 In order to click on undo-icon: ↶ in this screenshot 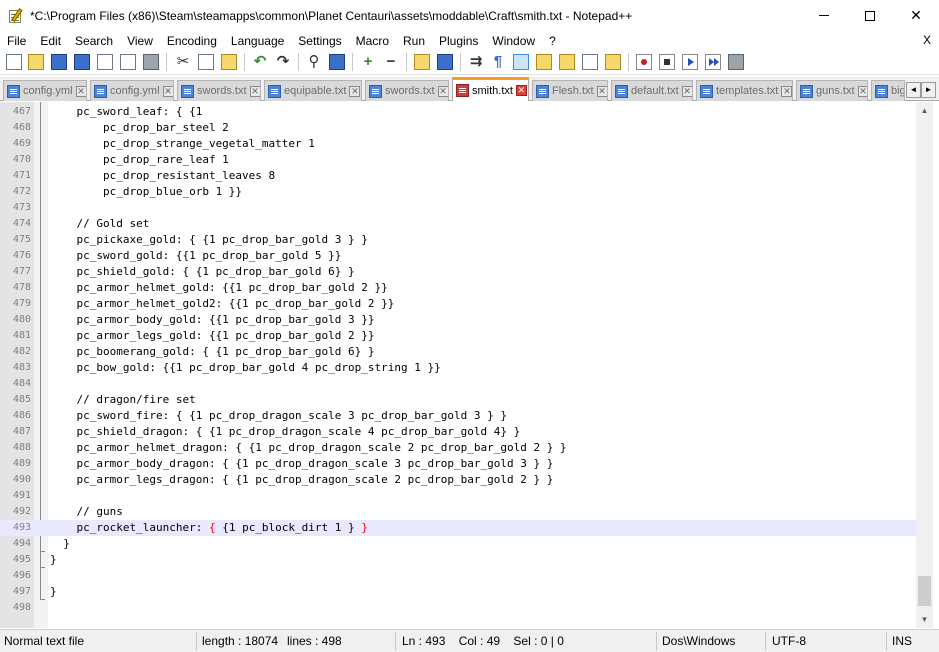, I will do `click(260, 62)`.